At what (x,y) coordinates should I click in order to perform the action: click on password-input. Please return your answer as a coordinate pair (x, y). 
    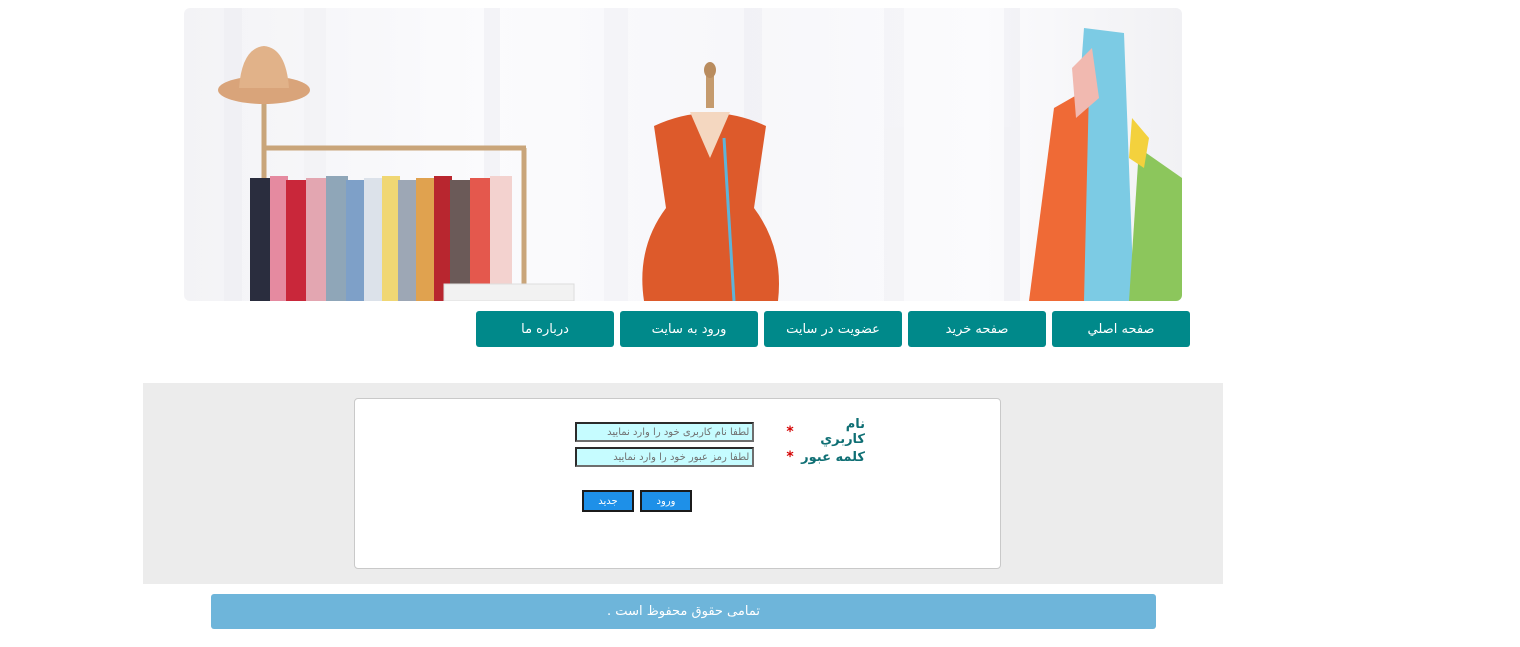
    Looking at the image, I should click on (665, 457).